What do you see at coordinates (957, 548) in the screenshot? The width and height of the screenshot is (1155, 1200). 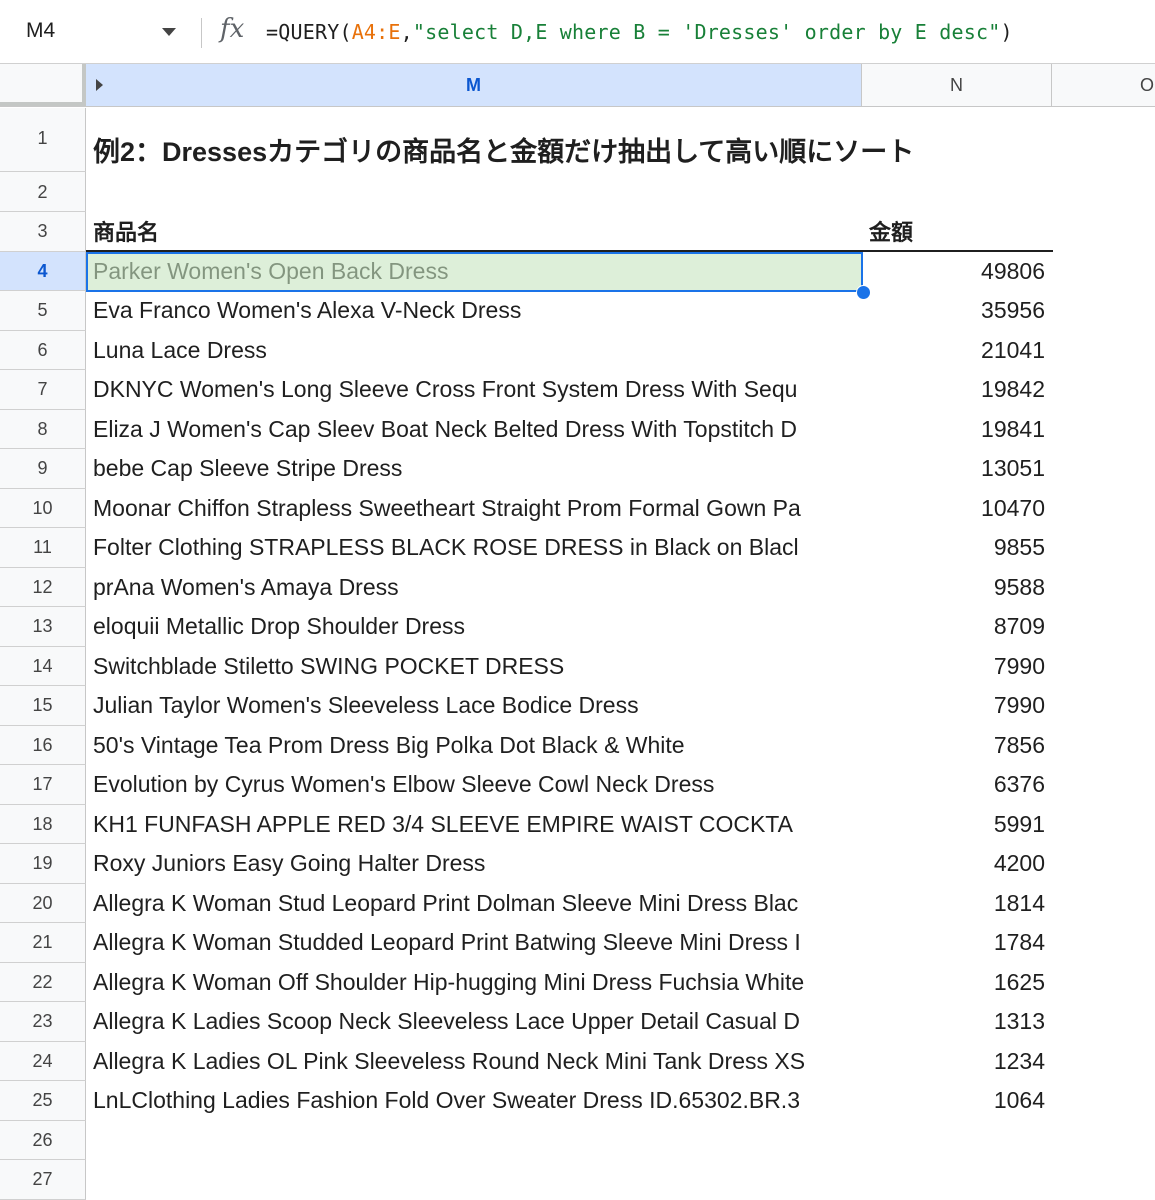 I see `amount-cell: 9855` at bounding box center [957, 548].